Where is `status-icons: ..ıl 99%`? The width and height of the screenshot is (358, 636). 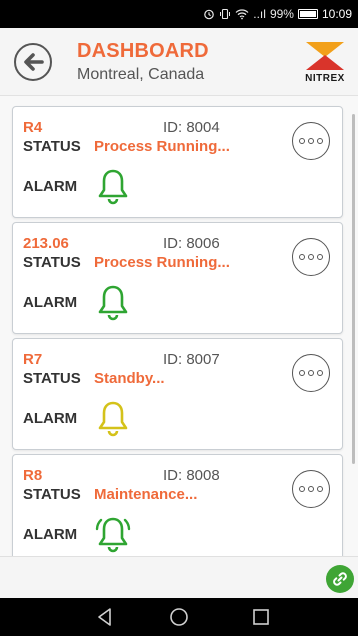 status-icons: ..ıl 99% is located at coordinates (260, 14).